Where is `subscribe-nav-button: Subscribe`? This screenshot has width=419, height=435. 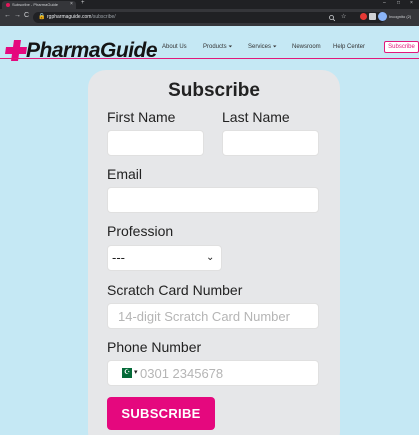 subscribe-nav-button: Subscribe is located at coordinates (401, 47).